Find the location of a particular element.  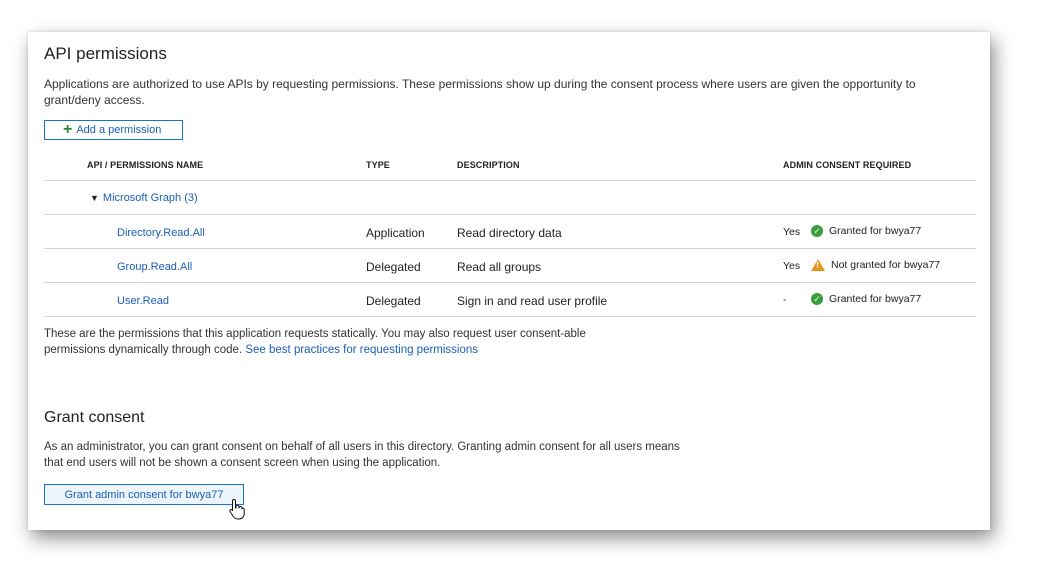

permission-description: Read all groups is located at coordinates (499, 267).